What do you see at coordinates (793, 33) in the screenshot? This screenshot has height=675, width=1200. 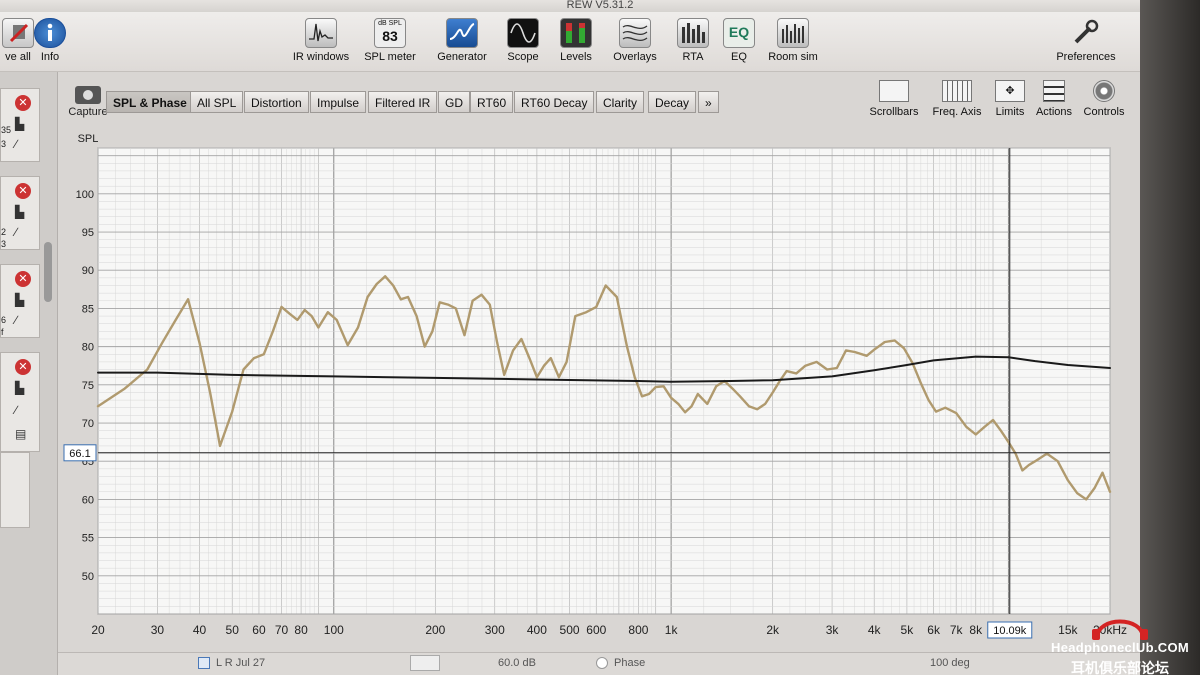 I see `room-sim-icon` at bounding box center [793, 33].